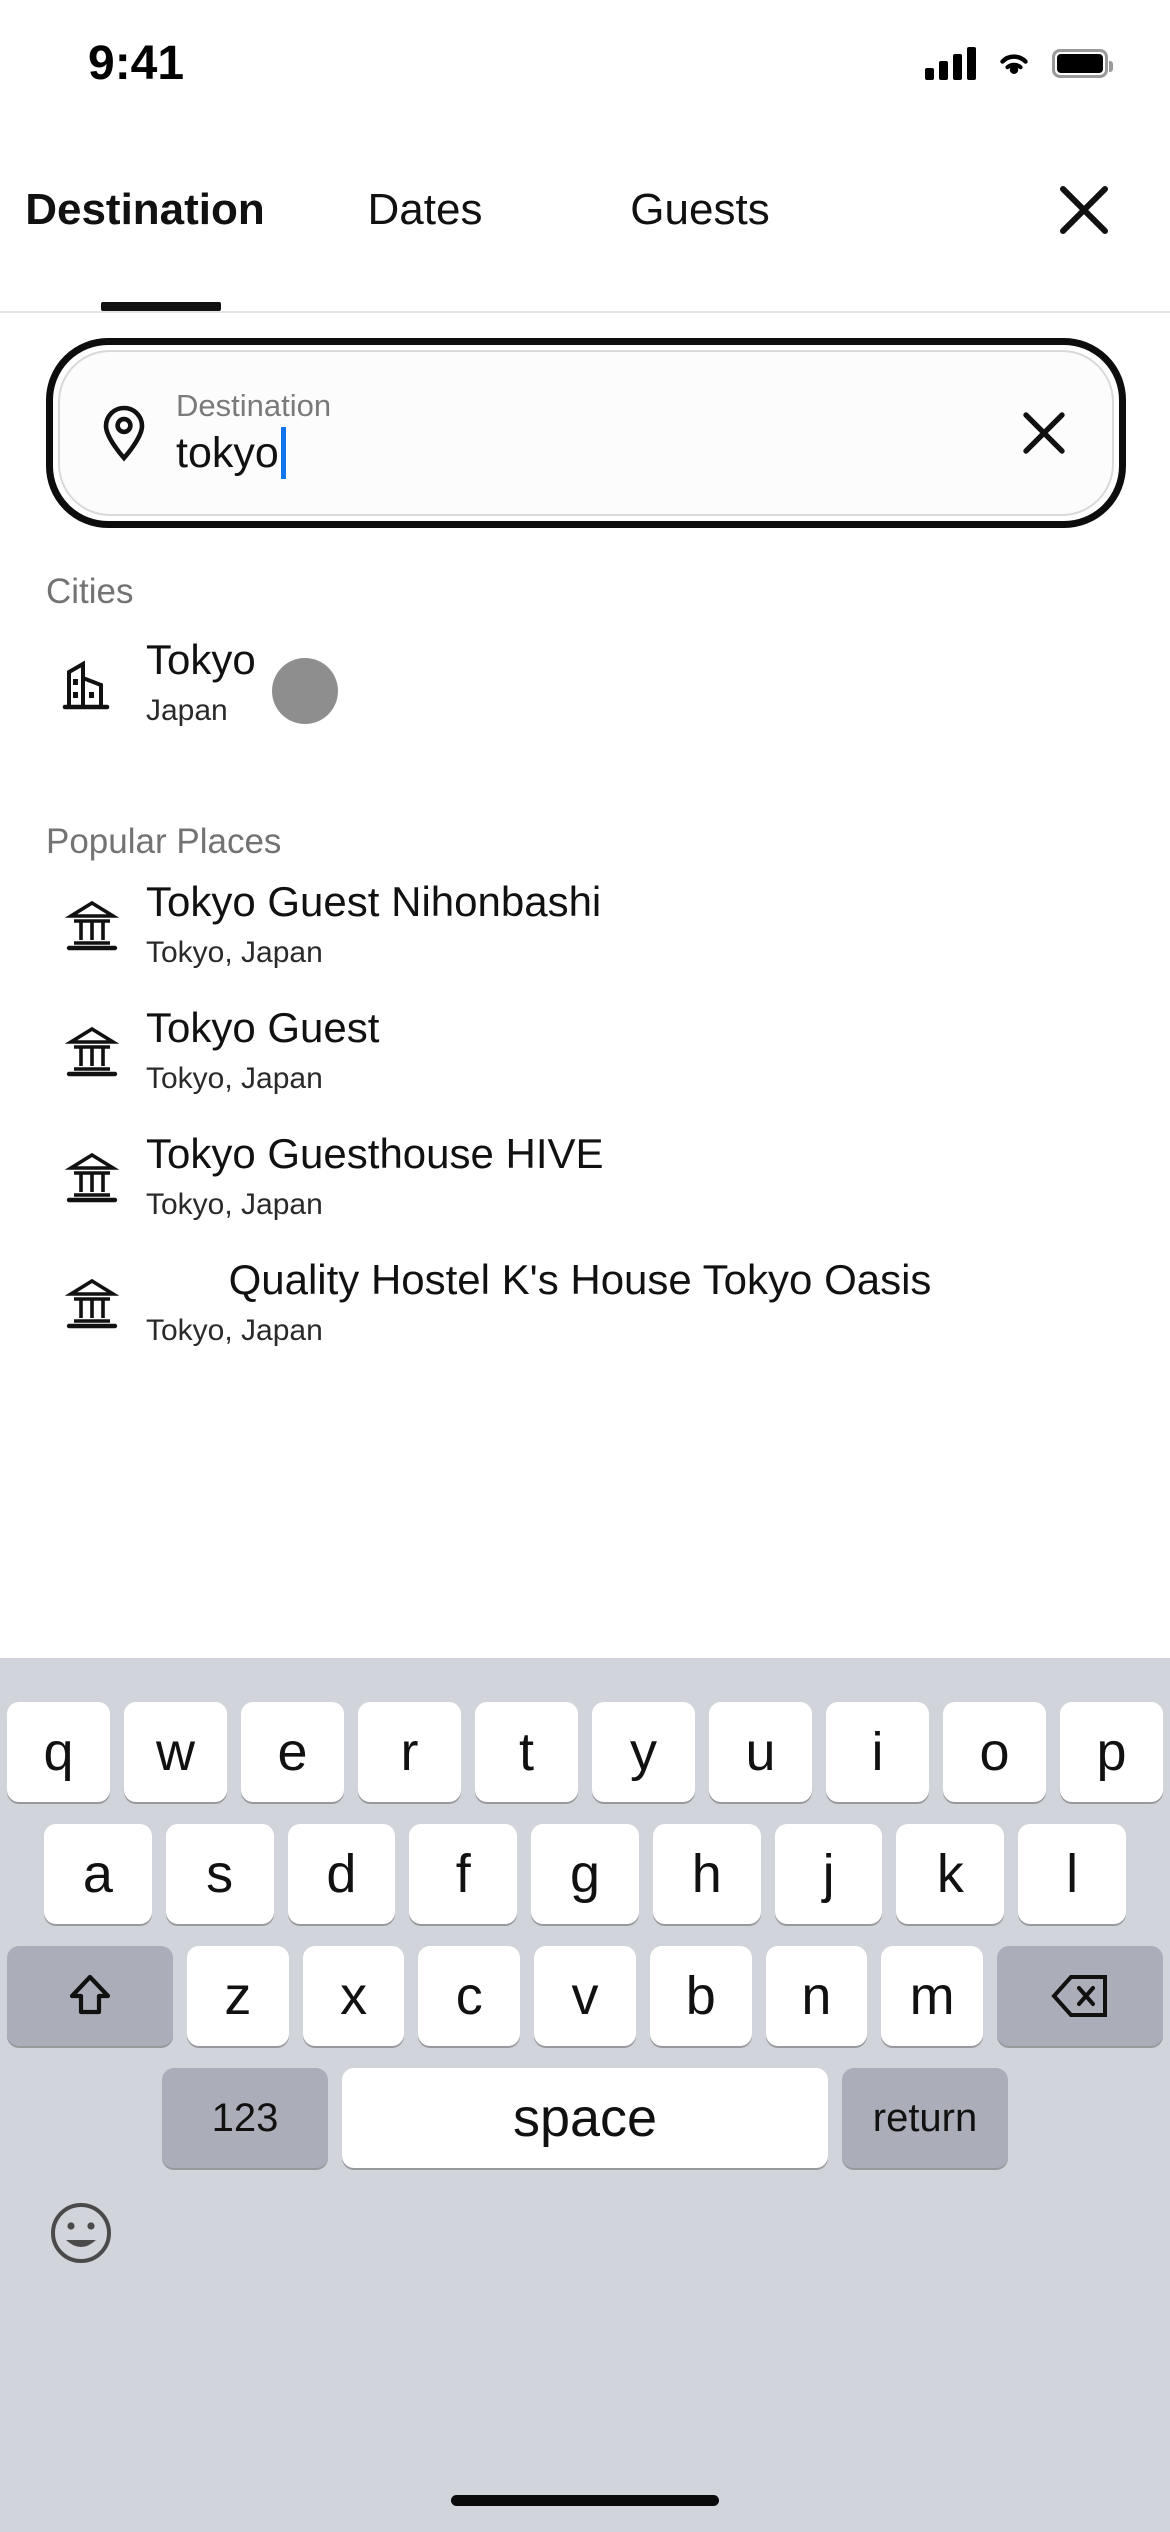  I want to click on key-j: j, so click(828, 1874).